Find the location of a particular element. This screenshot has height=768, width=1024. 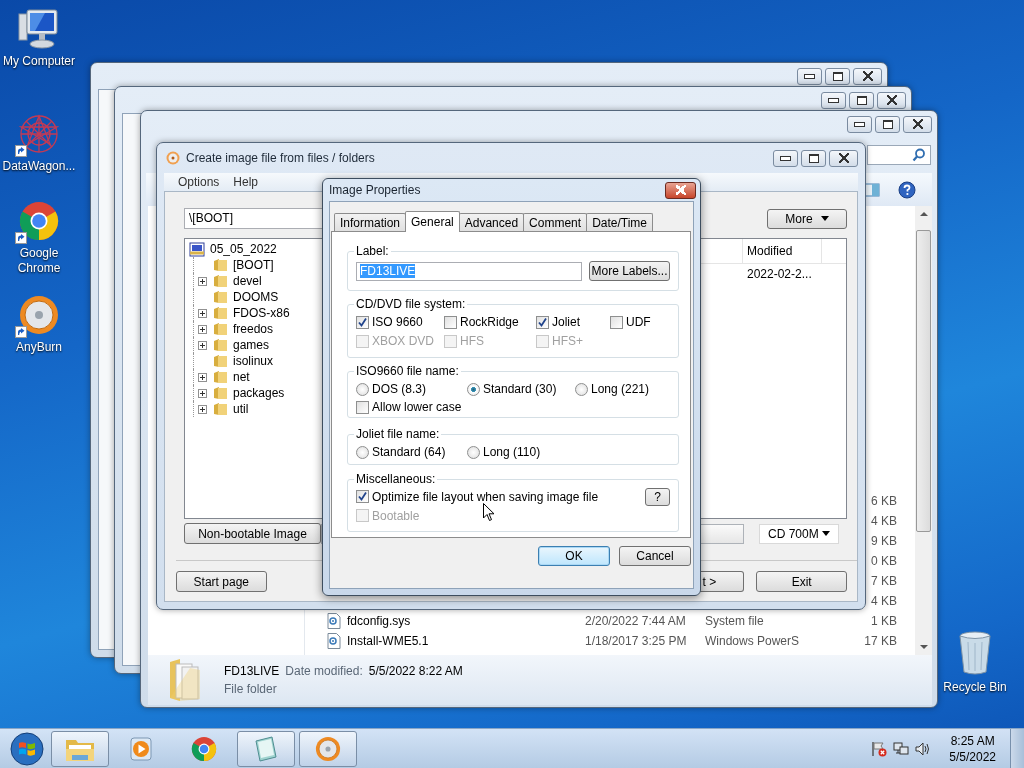

tab: Comment is located at coordinates (555, 222).